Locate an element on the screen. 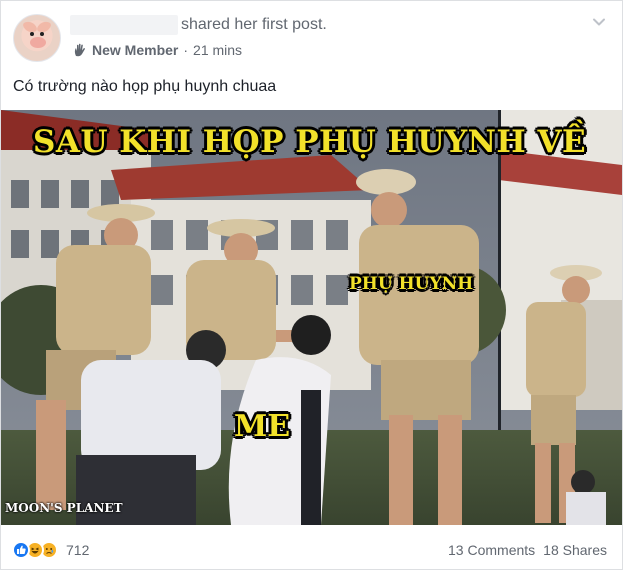 This screenshot has width=623, height=570. meme-caption-top: SAU KHI HỌP PHỤ HUYNH VỀ is located at coordinates (310, 142).